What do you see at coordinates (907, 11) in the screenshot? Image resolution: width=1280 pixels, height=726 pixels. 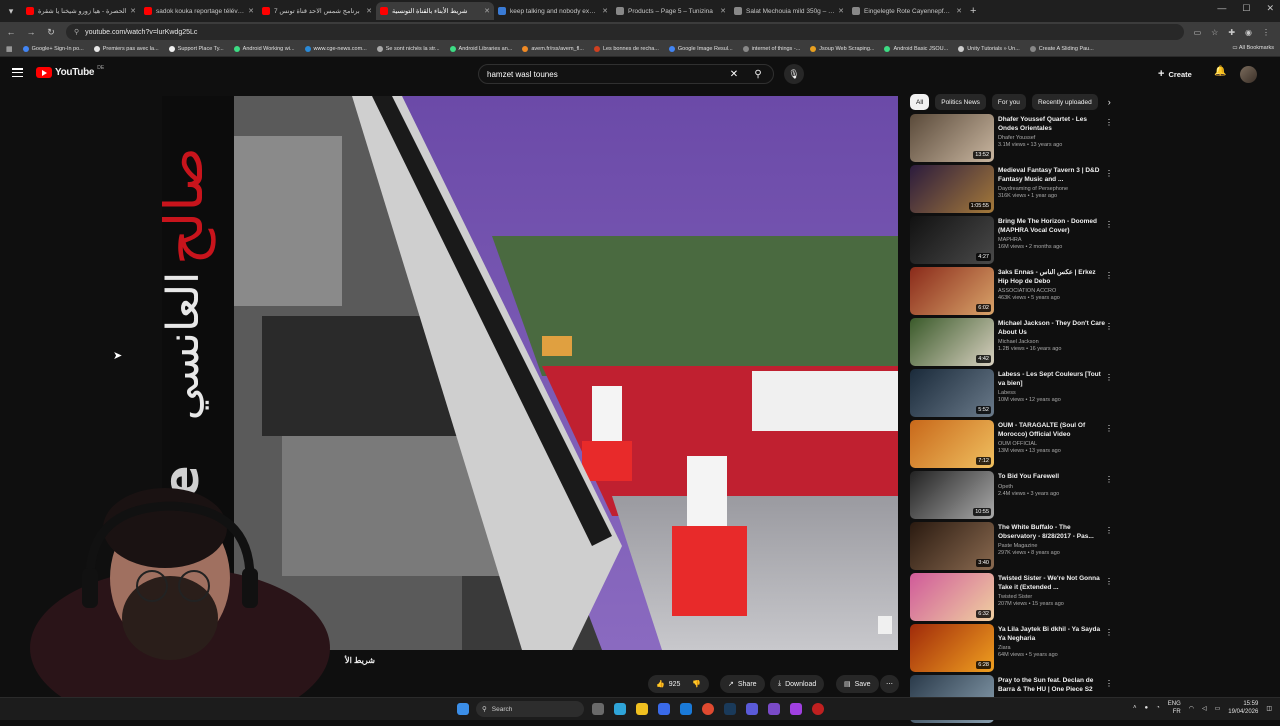 I see `browser-tab: Eingelegte Rote Cayennepfeffer ✕` at bounding box center [907, 11].